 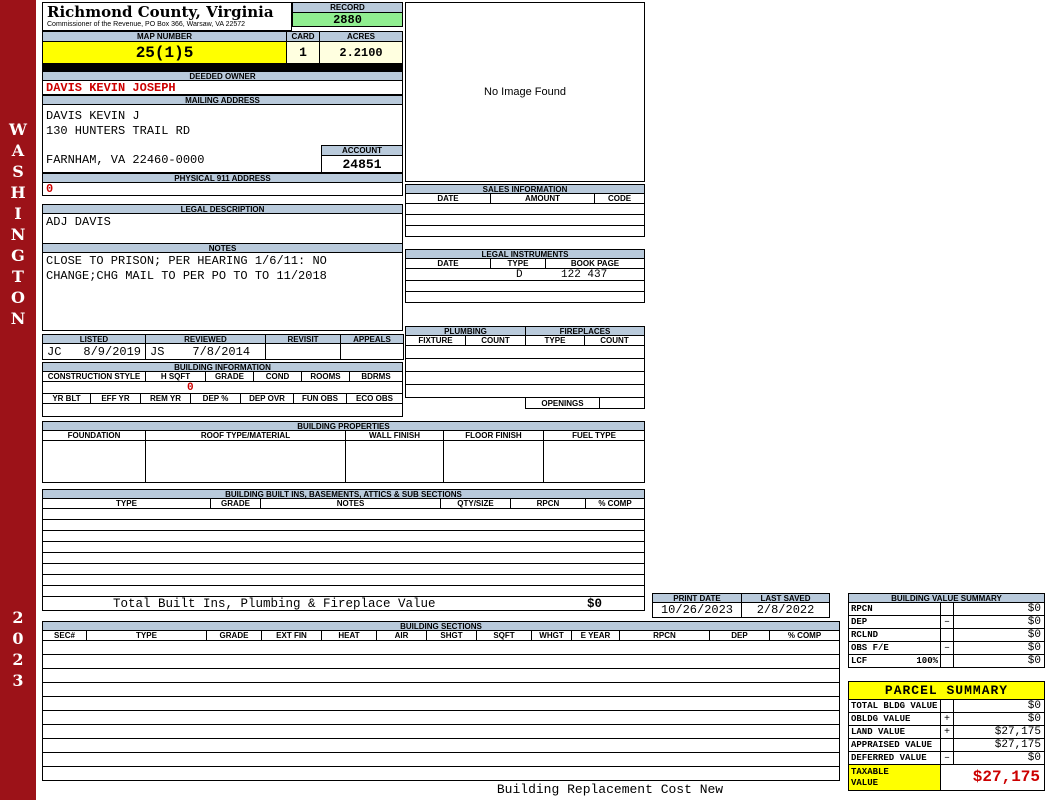 What do you see at coordinates (525, 92) in the screenshot?
I see `no-image-text: No Image Found` at bounding box center [525, 92].